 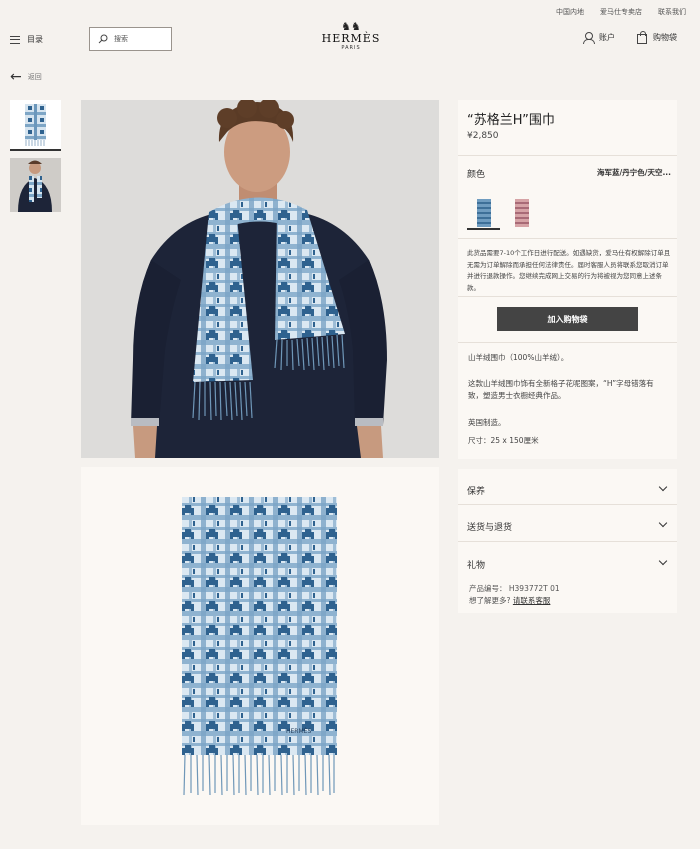 What do you see at coordinates (672, 12) in the screenshot?
I see `contact-link: 联系我们` at bounding box center [672, 12].